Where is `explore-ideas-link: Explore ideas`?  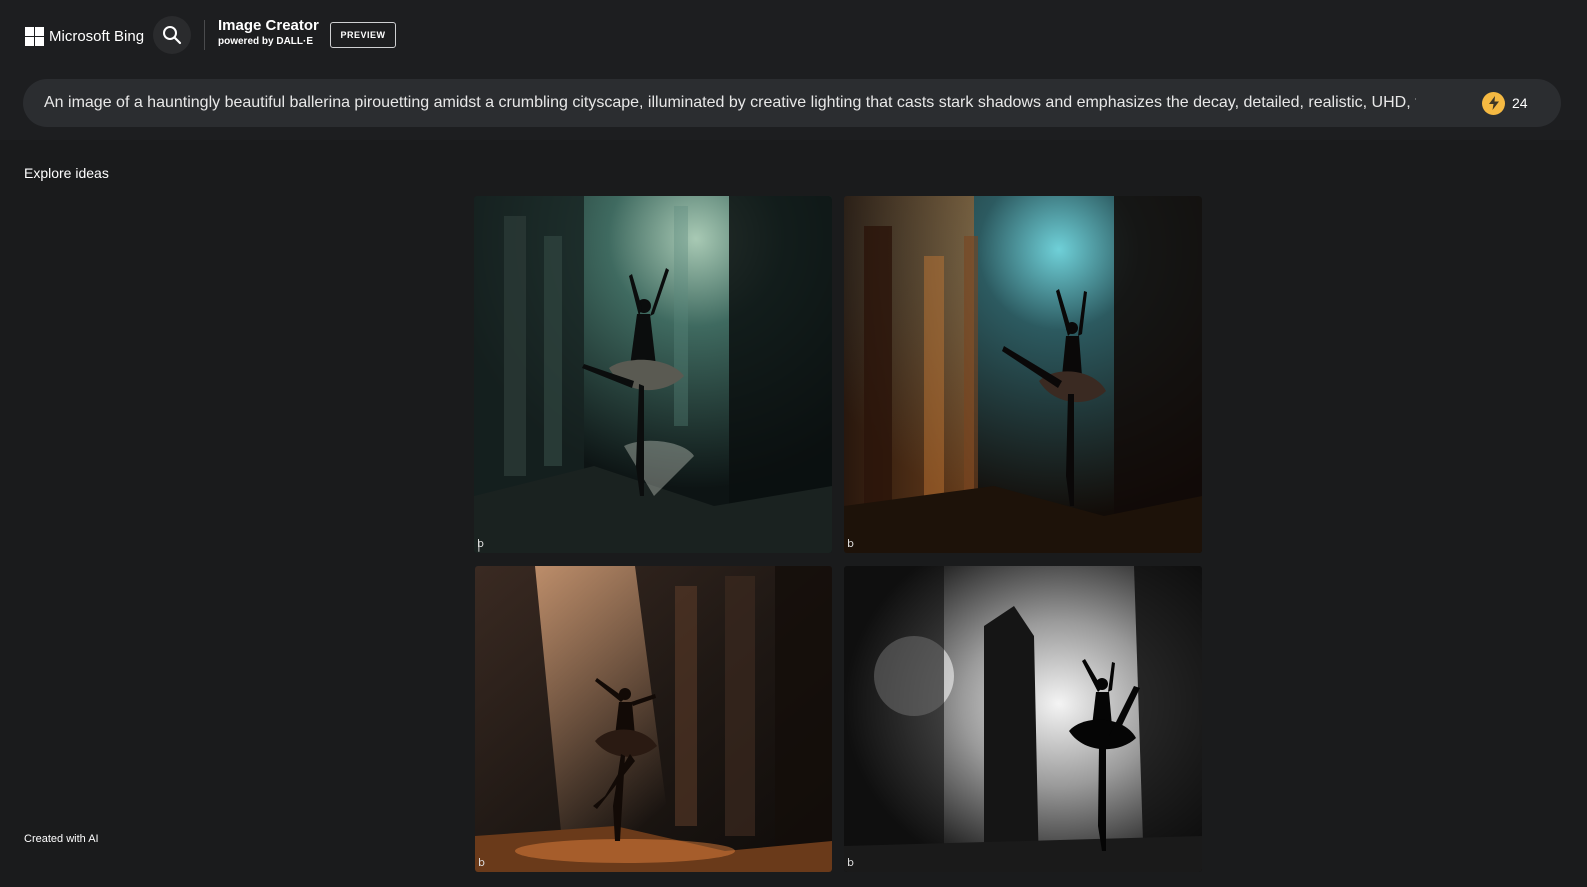 explore-ideas-link: Explore ideas is located at coordinates (66, 173).